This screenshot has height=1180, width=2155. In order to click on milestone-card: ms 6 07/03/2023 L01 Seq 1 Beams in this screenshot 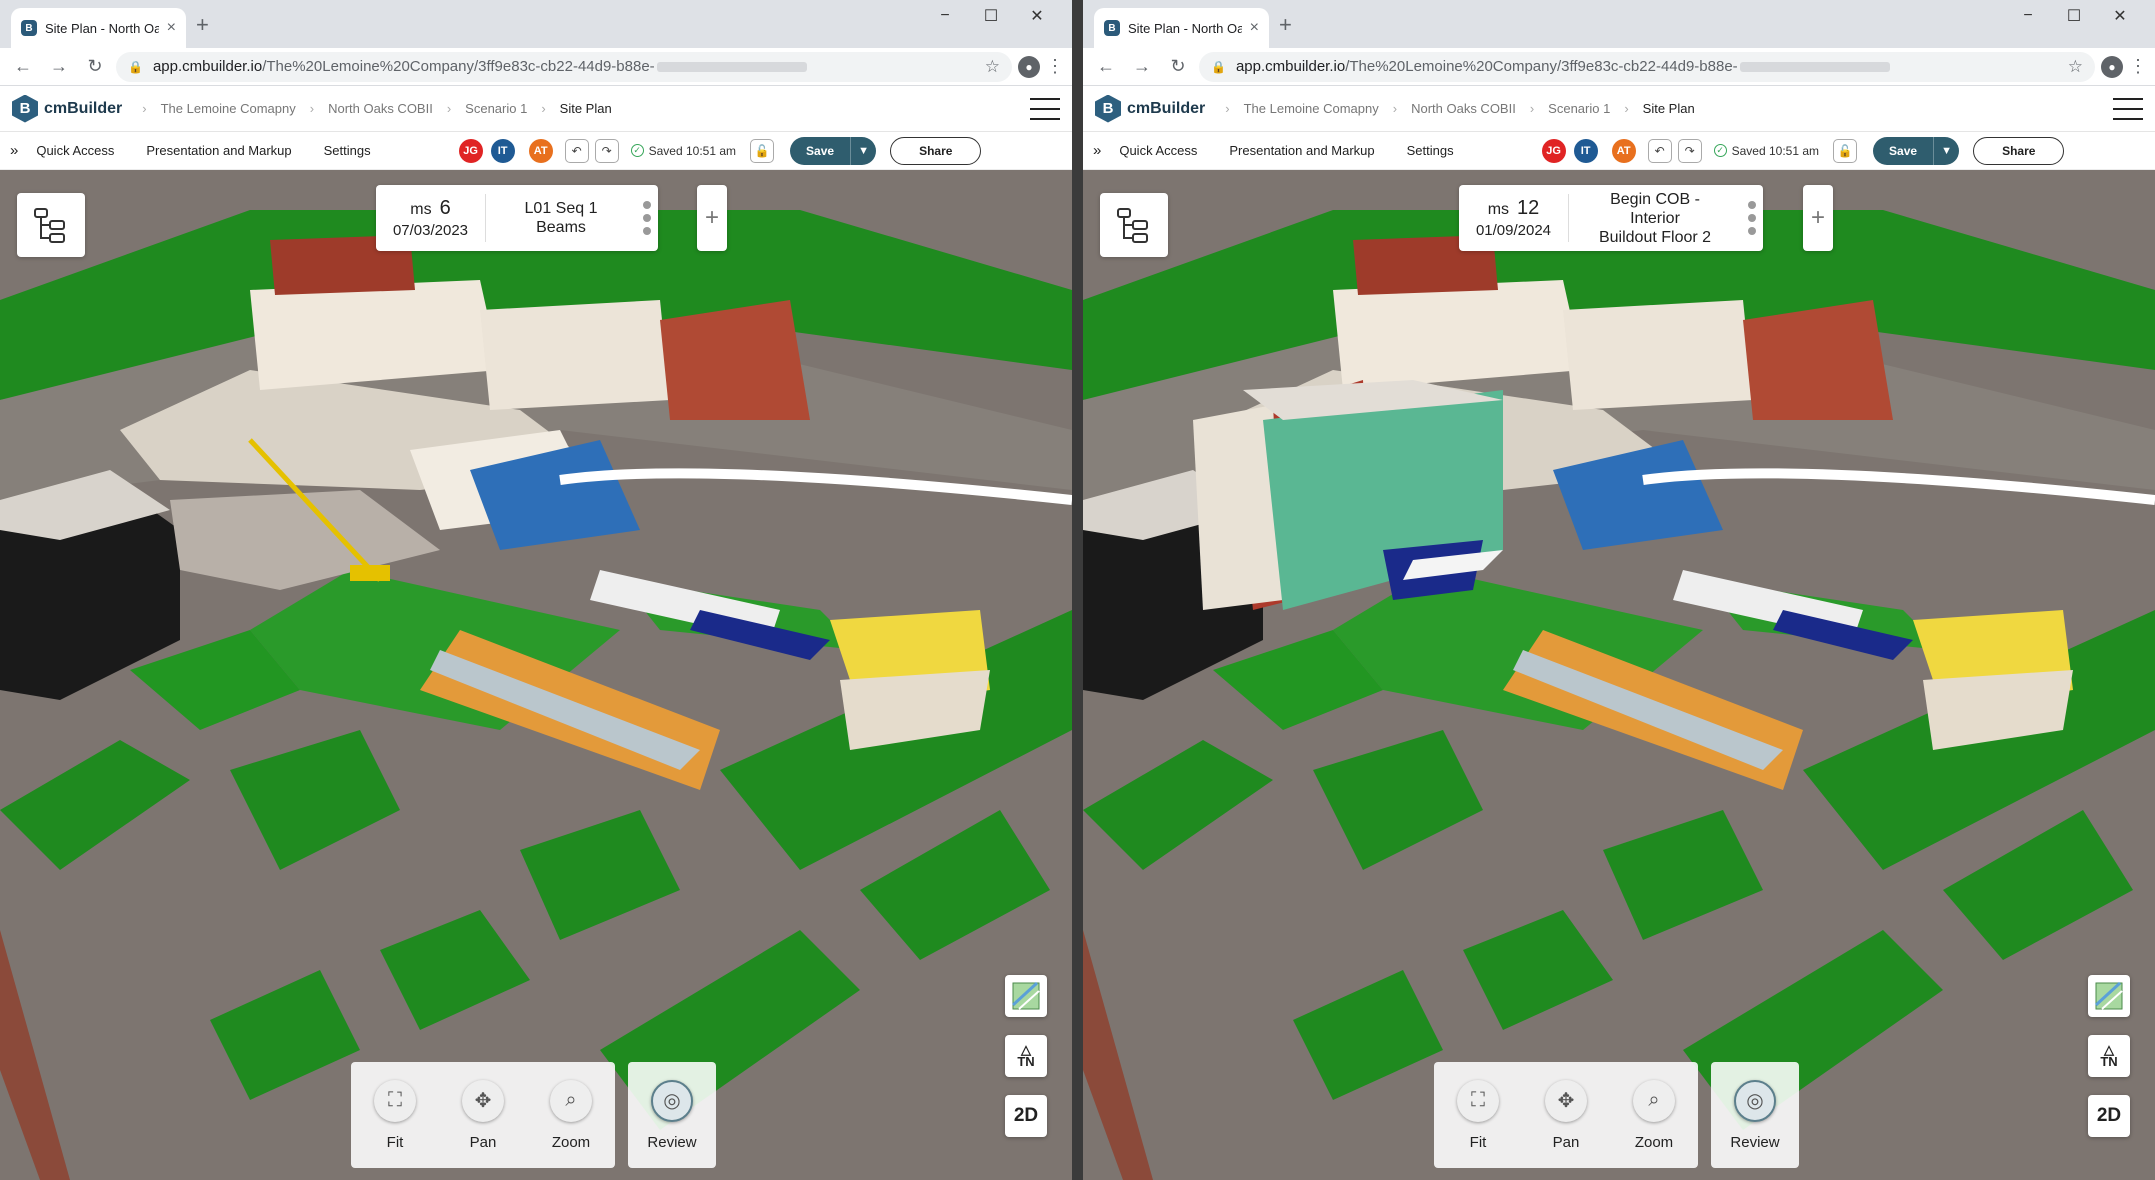, I will do `click(517, 218)`.